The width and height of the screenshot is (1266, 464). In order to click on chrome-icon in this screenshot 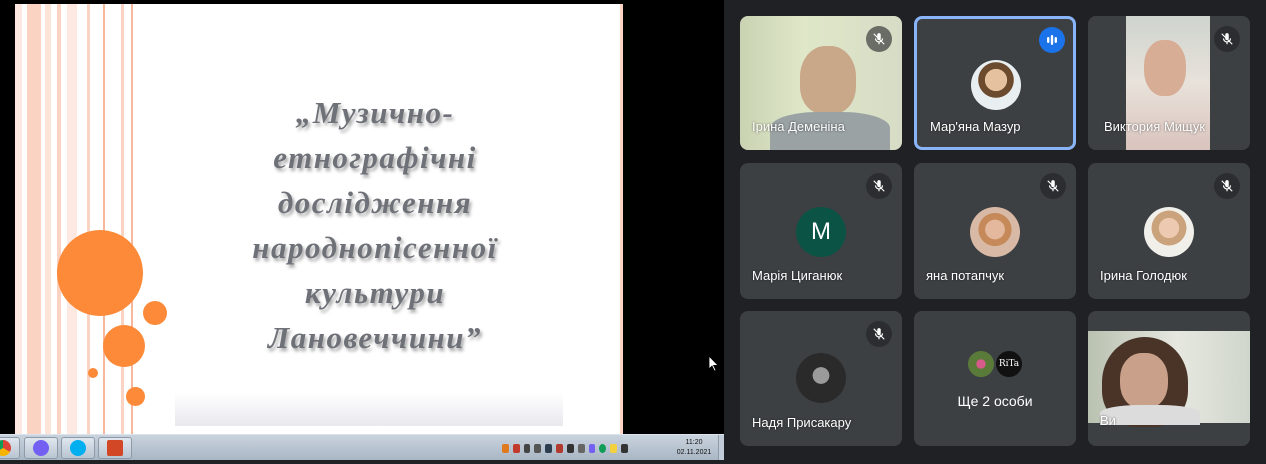, I will do `click(5, 448)`.